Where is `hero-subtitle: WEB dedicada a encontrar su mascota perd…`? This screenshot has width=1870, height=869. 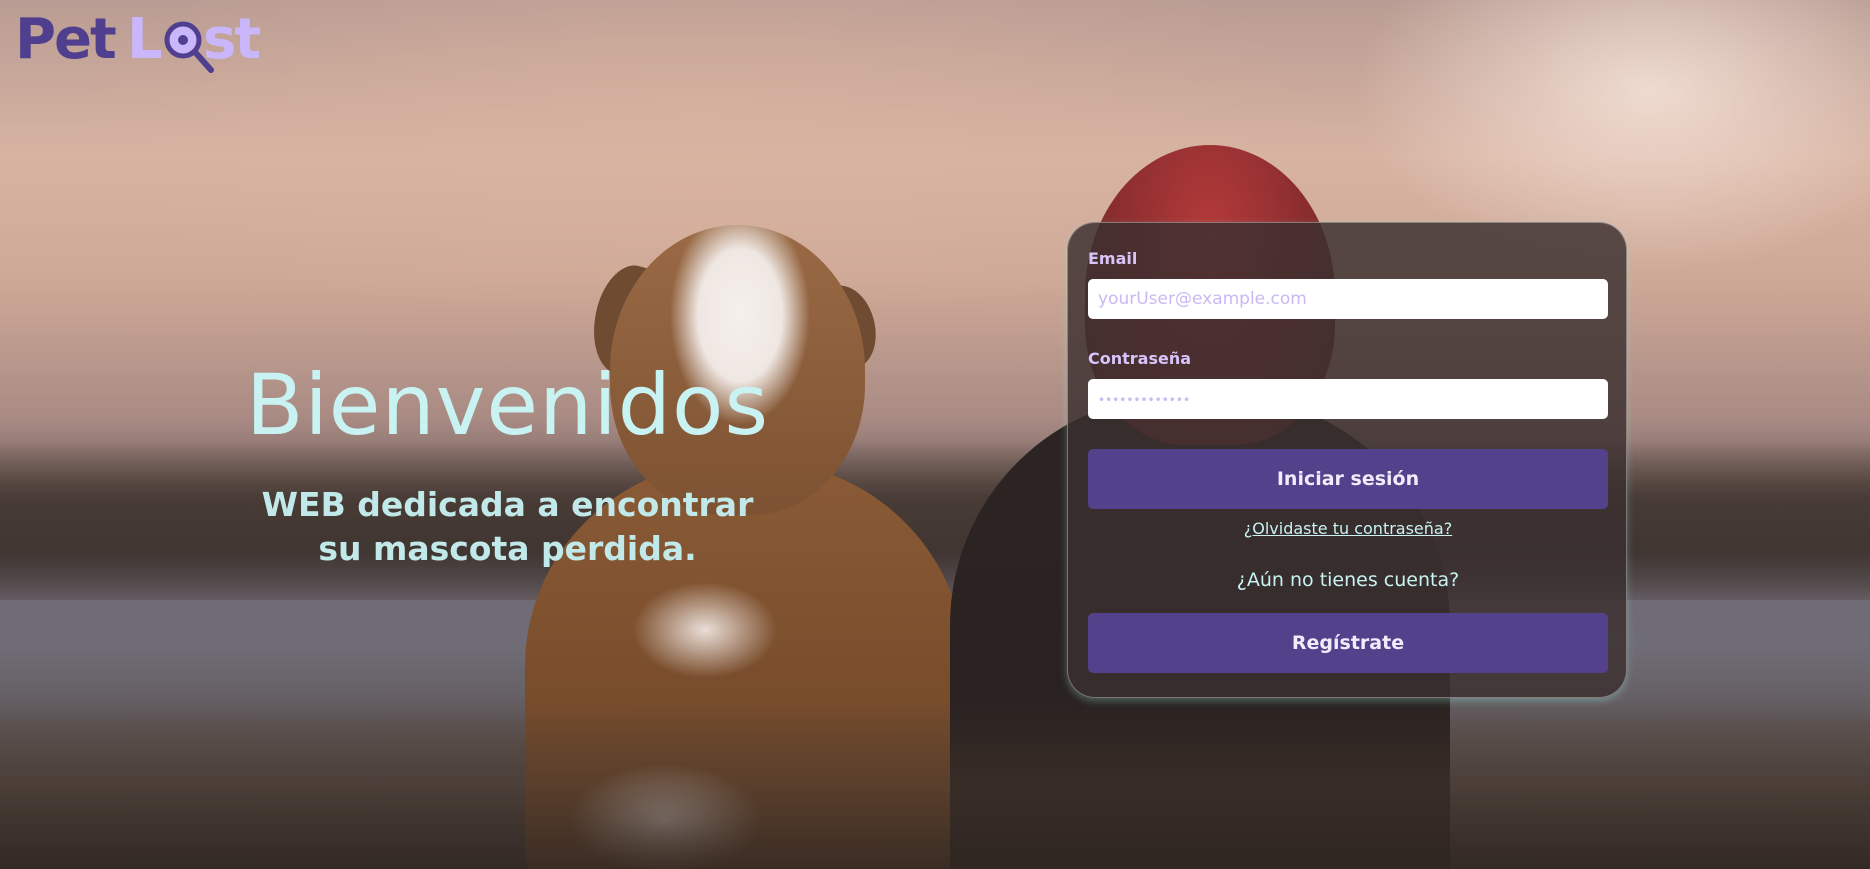 hero-subtitle: WEB dedicada a encontrar su mascota perd… is located at coordinates (507, 526).